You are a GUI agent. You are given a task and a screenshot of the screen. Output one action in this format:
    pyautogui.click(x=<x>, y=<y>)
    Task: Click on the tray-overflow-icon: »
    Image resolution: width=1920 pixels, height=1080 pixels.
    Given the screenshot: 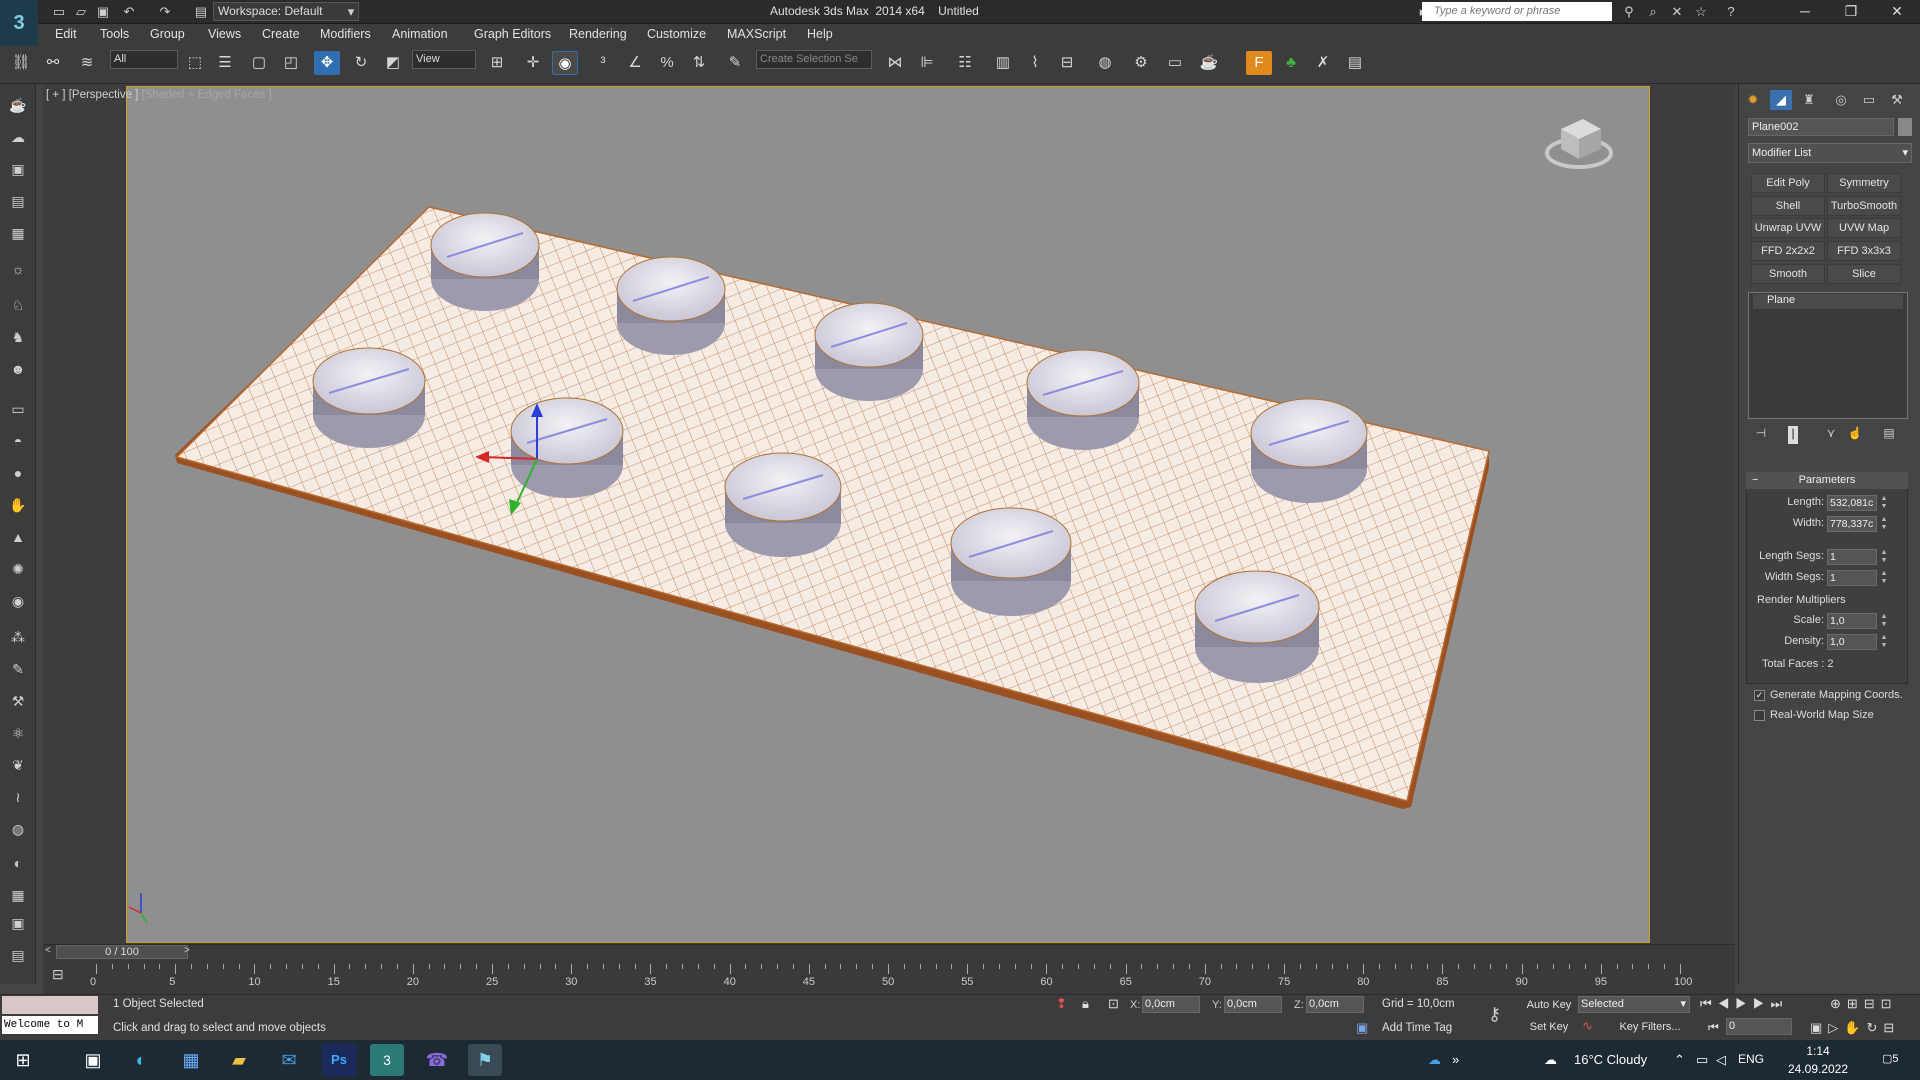 What is the action you would take?
    pyautogui.click(x=1455, y=1059)
    